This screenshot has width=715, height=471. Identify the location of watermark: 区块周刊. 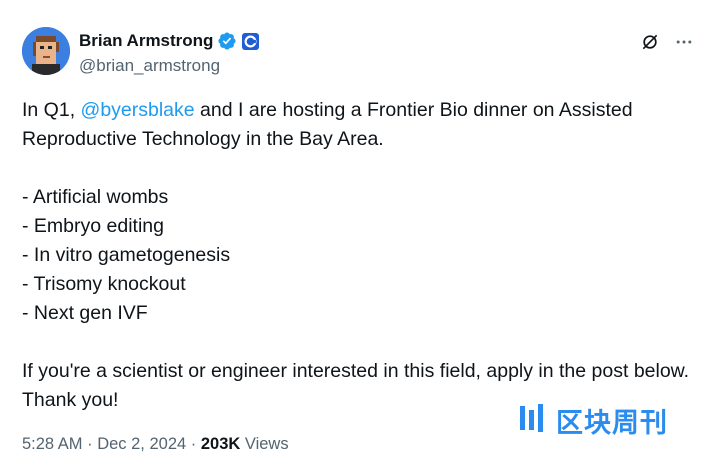
(608, 420).